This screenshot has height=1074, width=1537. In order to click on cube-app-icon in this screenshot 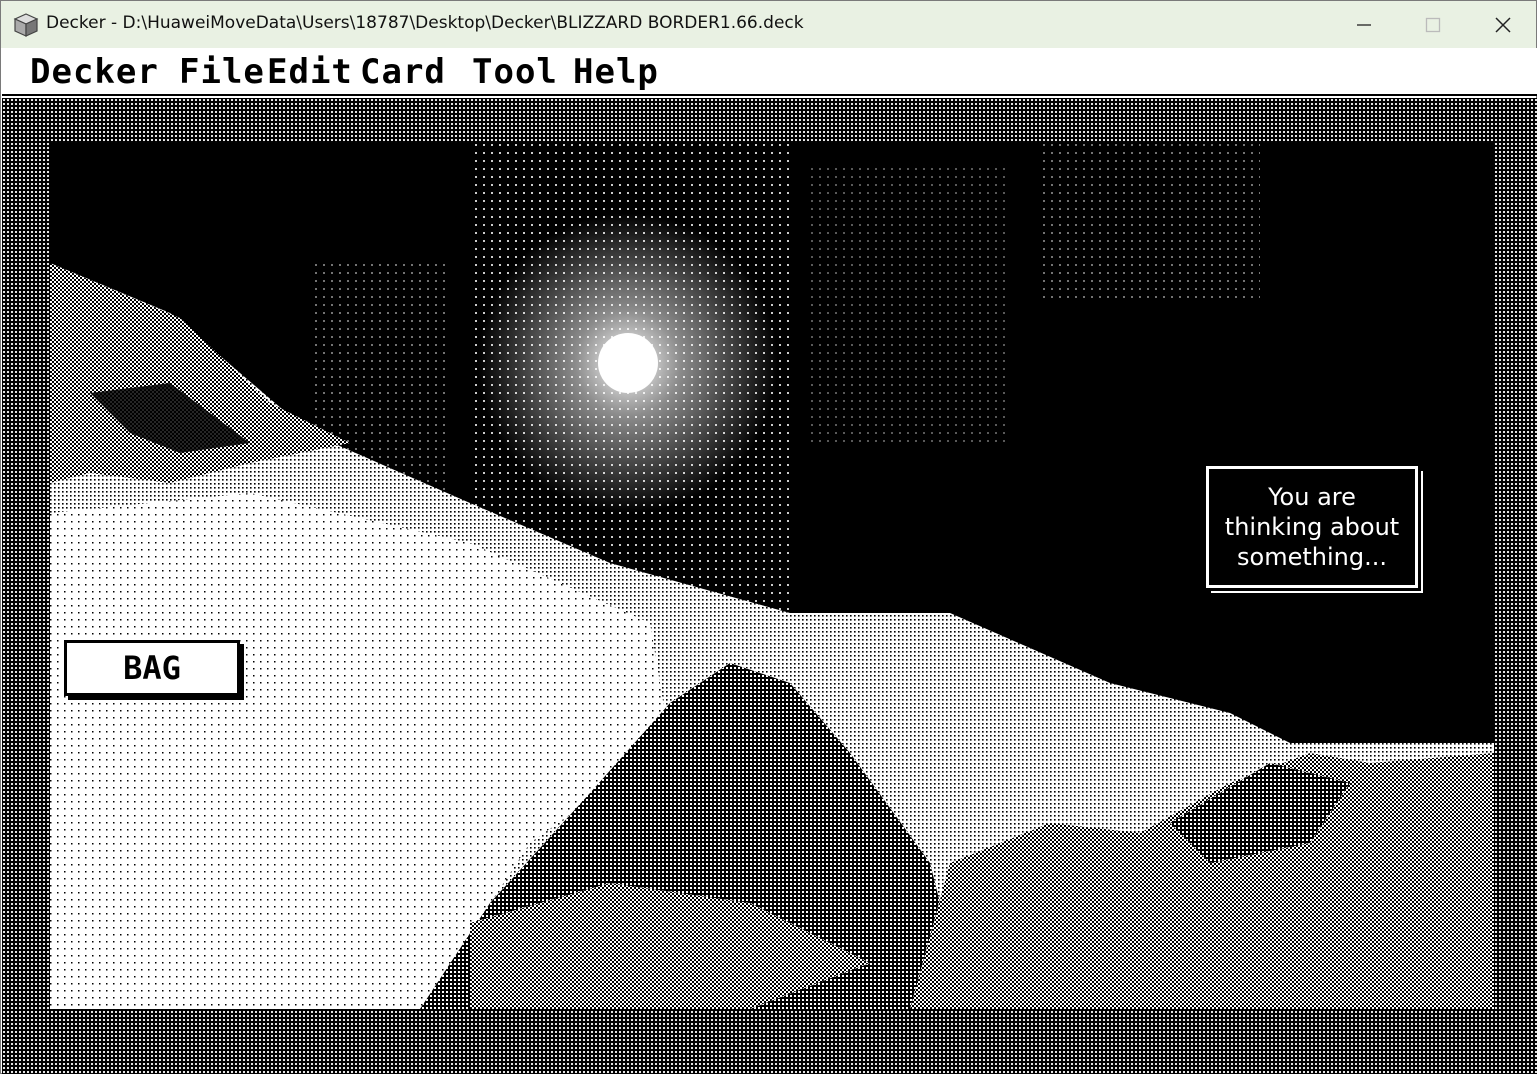, I will do `click(26, 25)`.